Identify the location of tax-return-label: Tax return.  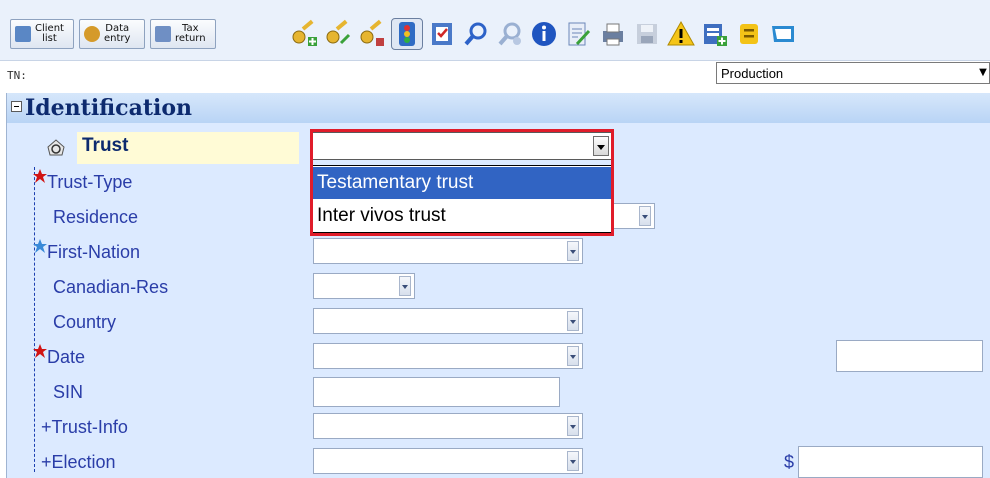
(190, 33).